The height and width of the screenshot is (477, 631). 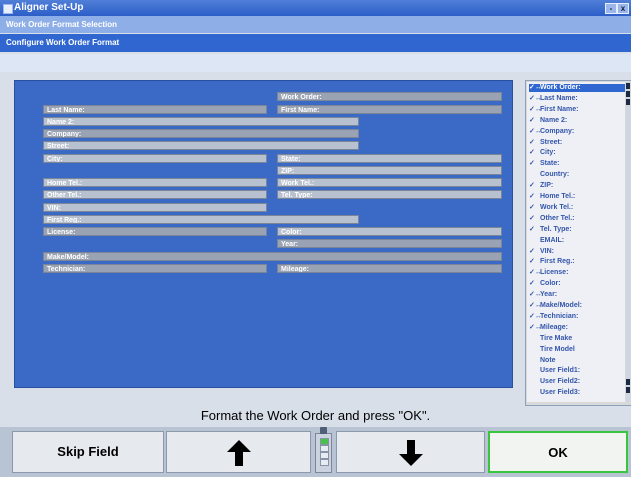 I want to click on move-up-button, so click(x=238, y=452).